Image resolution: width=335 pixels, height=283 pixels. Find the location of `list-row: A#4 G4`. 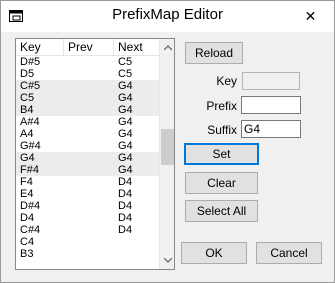

list-row: A#4 G4 is located at coordinates (88, 122).